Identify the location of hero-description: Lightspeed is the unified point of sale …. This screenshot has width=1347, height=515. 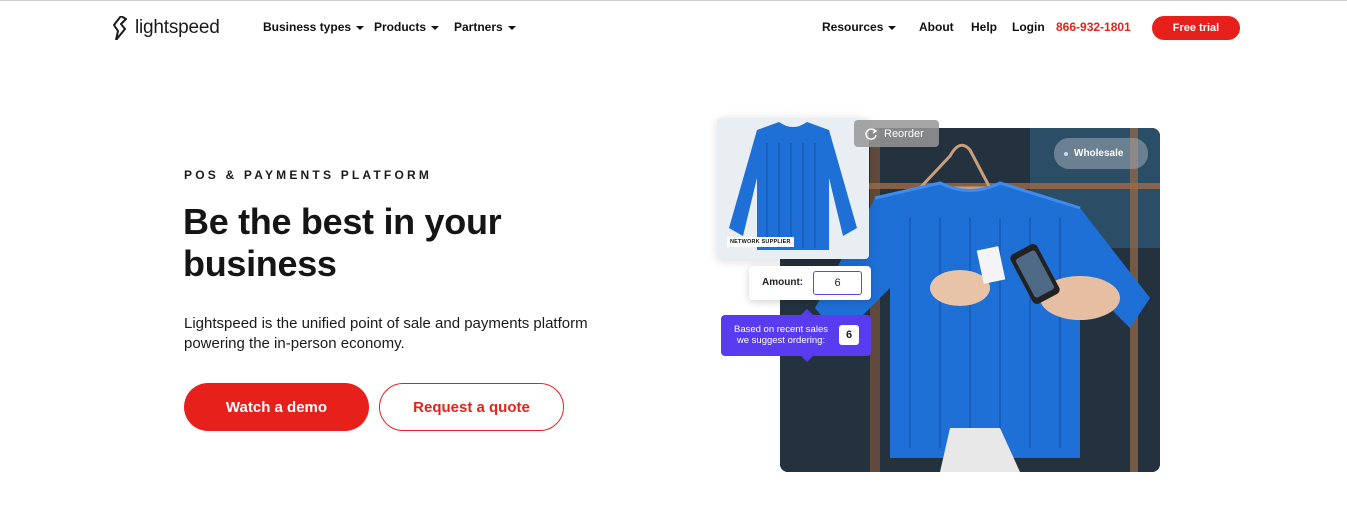
(386, 333).